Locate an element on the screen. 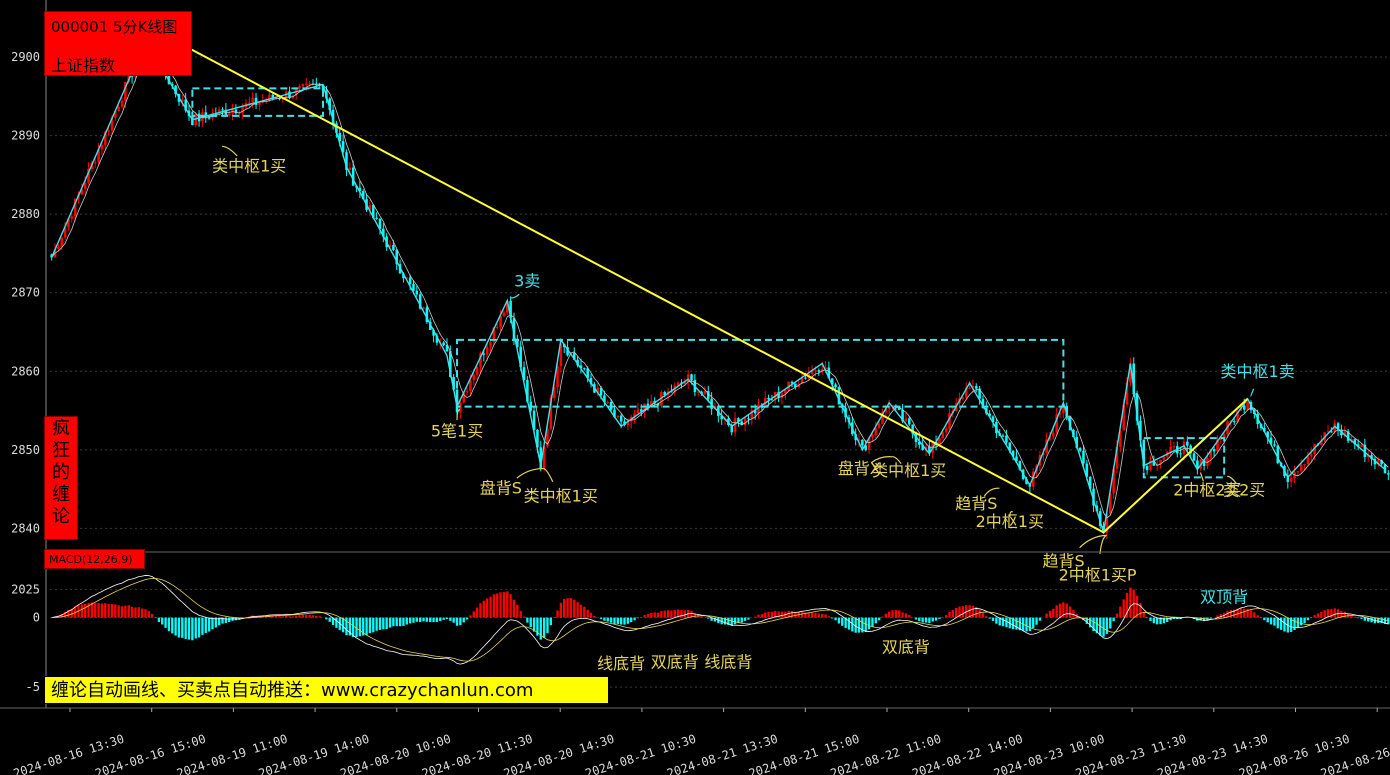 This screenshot has width=1390, height=775. side-banner-char: 疯 is located at coordinates (61, 428).